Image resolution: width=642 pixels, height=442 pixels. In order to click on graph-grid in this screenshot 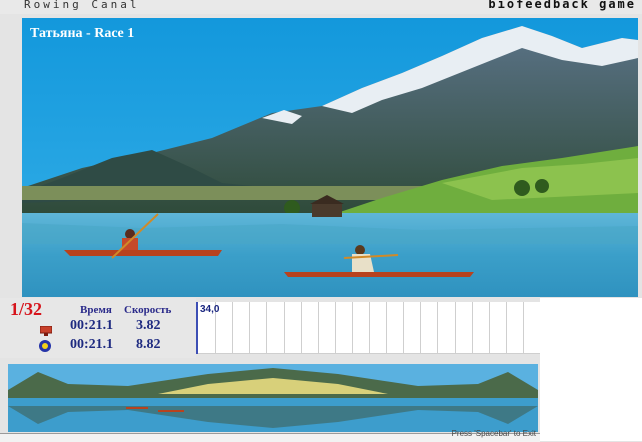, I will do `click(369, 328)`.